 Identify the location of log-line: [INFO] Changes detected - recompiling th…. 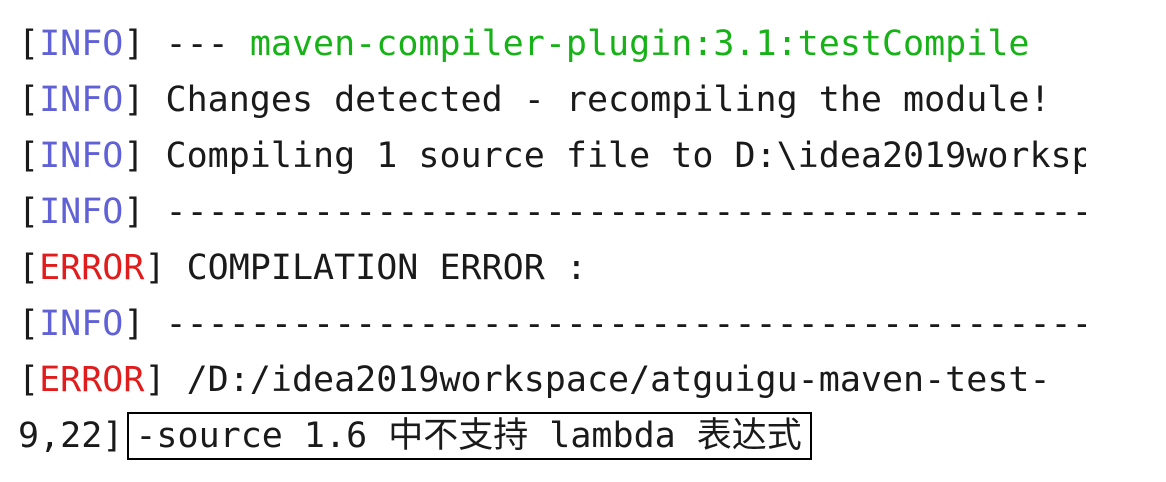
(534, 100).